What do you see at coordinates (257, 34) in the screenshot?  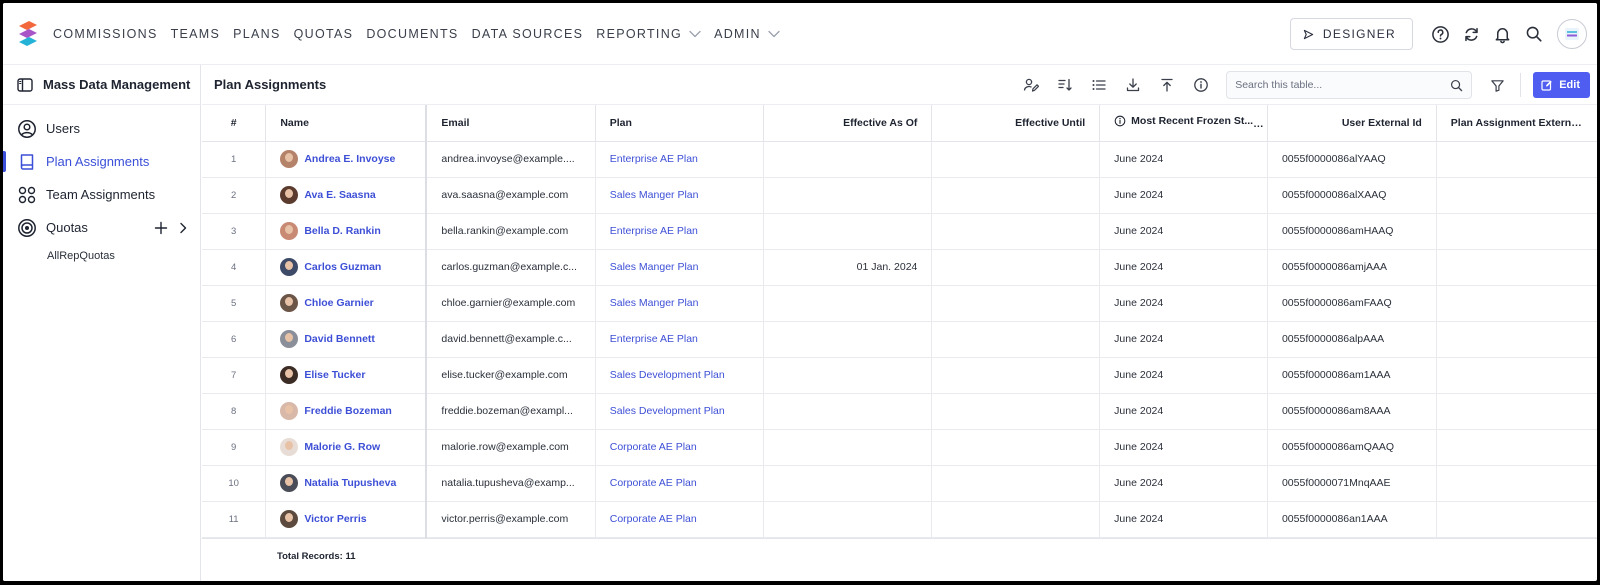 I see `nav-item-plans: PLANS` at bounding box center [257, 34].